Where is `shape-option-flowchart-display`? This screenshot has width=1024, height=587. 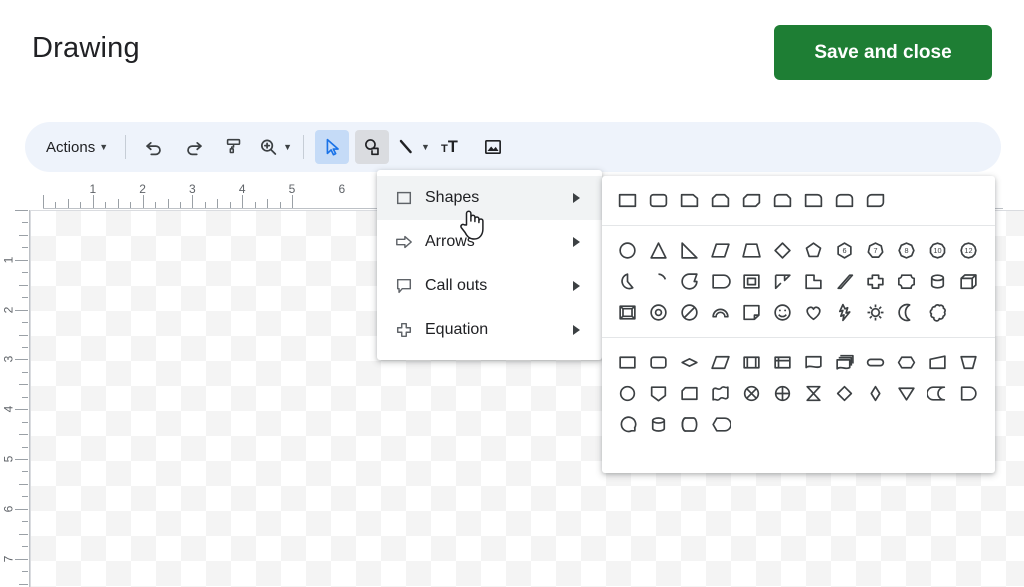
shape-option-flowchart-display is located at coordinates (720, 424).